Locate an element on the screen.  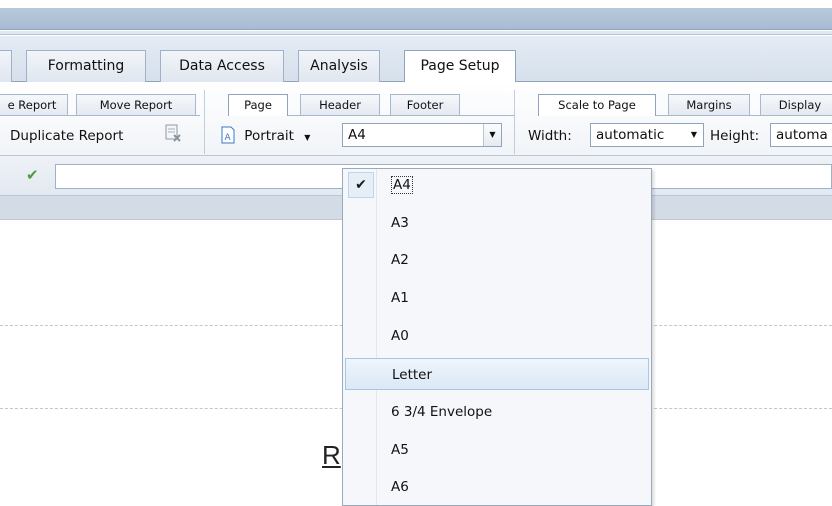
menu-item-label: A2 is located at coordinates (400, 260).